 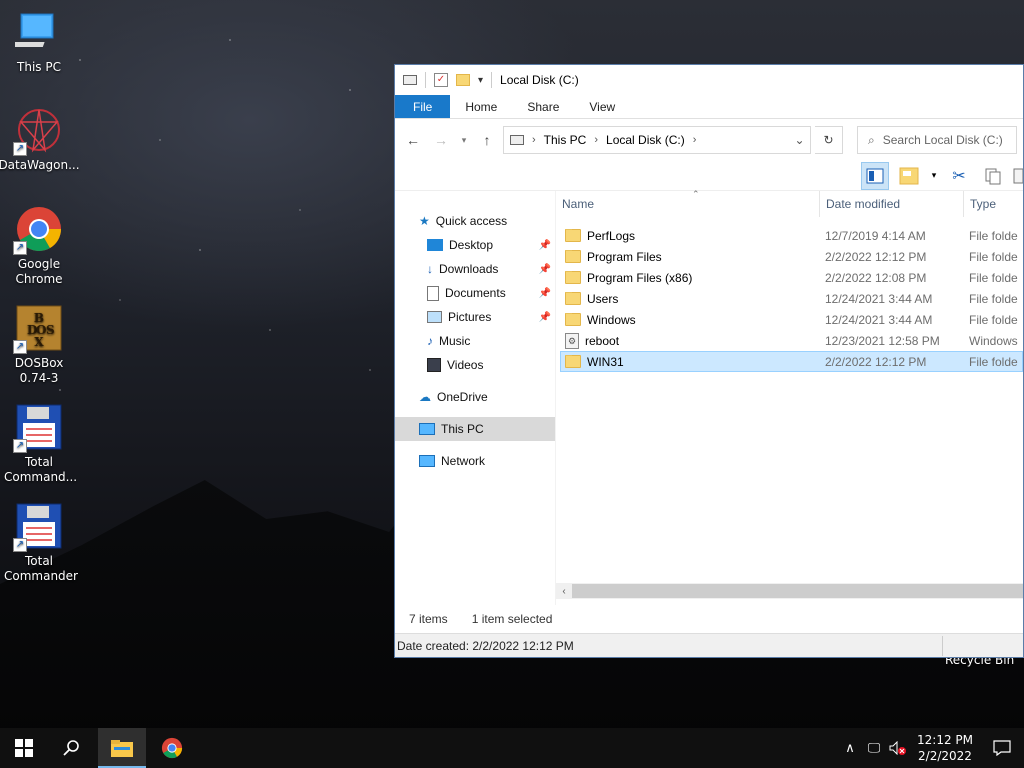 What do you see at coordinates (475, 269) in the screenshot?
I see `nav-downloads: ↓ Downloads 📌` at bounding box center [475, 269].